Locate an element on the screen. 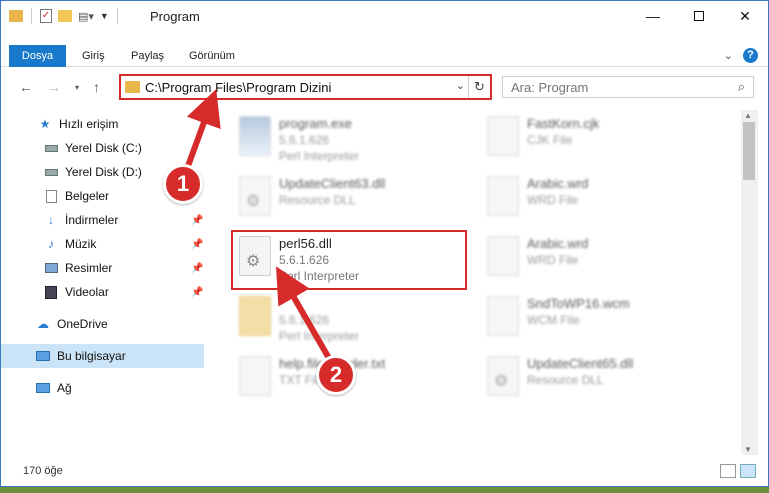 Image resolution: width=769 pixels, height=493 pixels. view-options-icon: ▤▾ is located at coordinates (86, 16).